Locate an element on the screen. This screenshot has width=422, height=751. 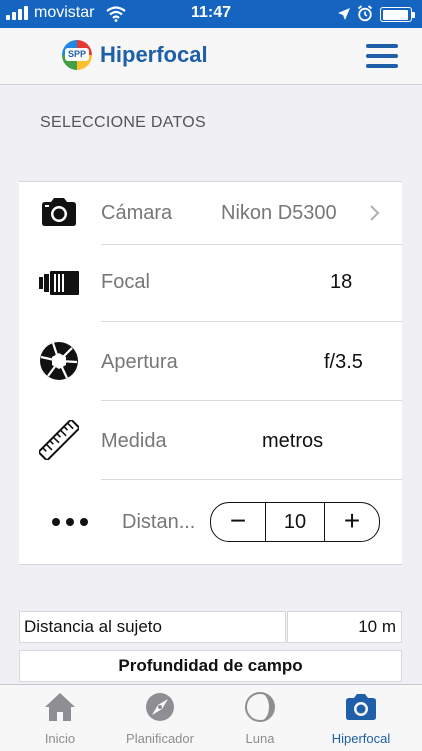
app-logo: SPP is located at coordinates (77, 55).